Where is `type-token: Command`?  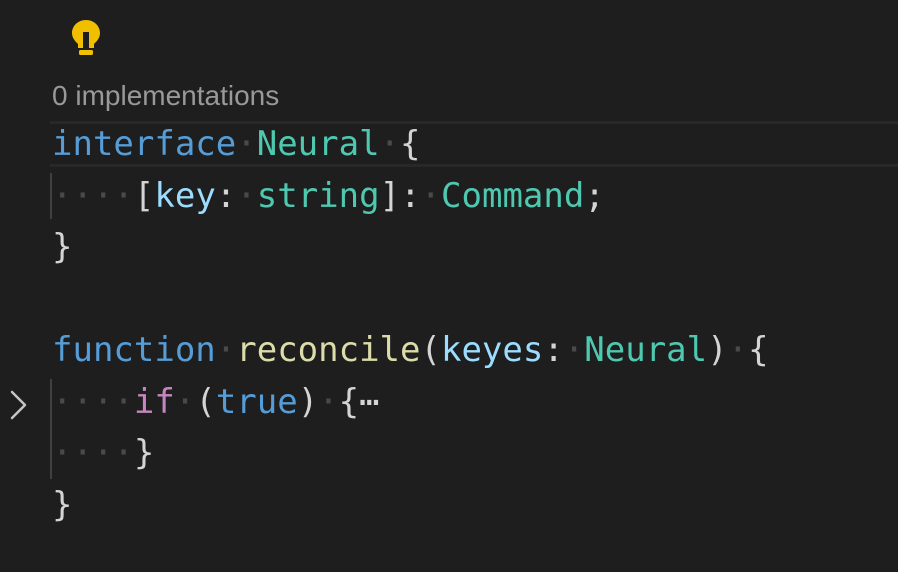 type-token: Command is located at coordinates (513, 196).